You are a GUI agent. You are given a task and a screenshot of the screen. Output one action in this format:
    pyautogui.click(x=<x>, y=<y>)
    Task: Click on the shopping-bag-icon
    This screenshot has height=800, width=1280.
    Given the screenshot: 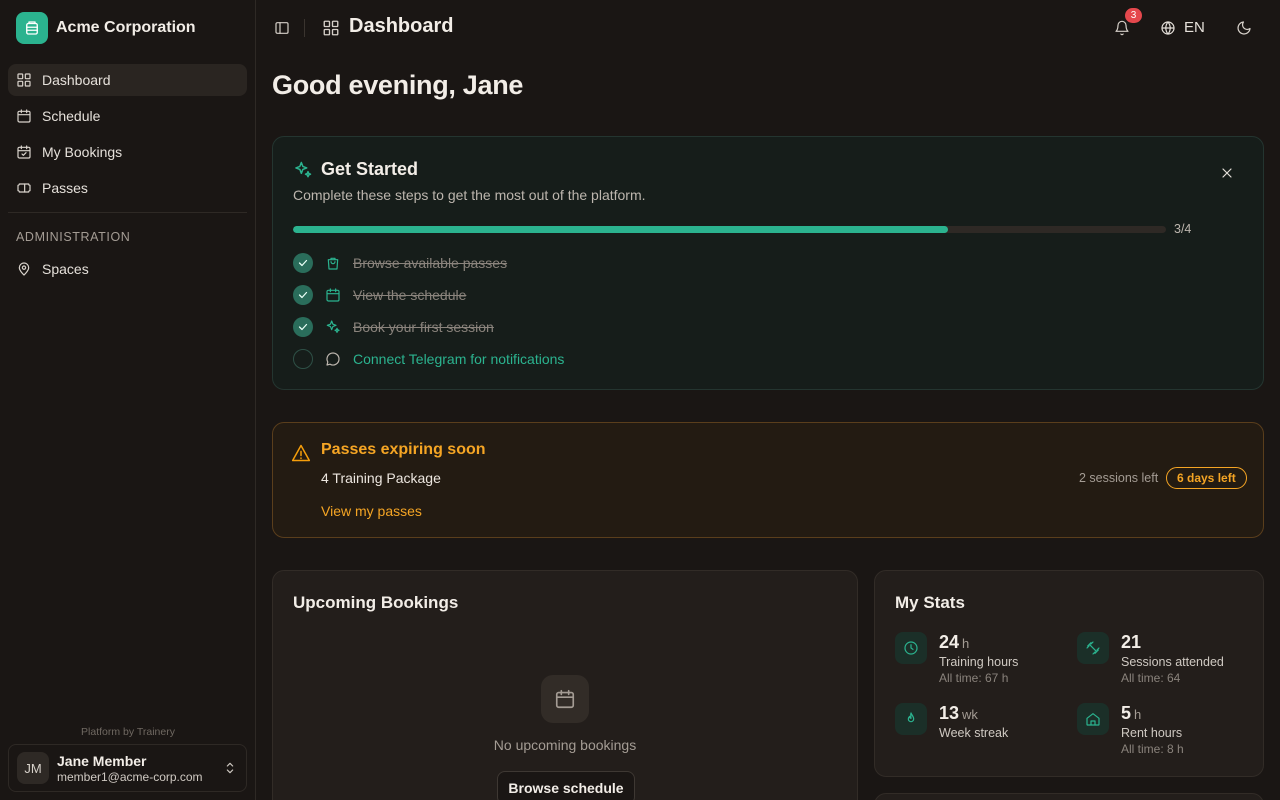 What is the action you would take?
    pyautogui.click(x=333, y=263)
    